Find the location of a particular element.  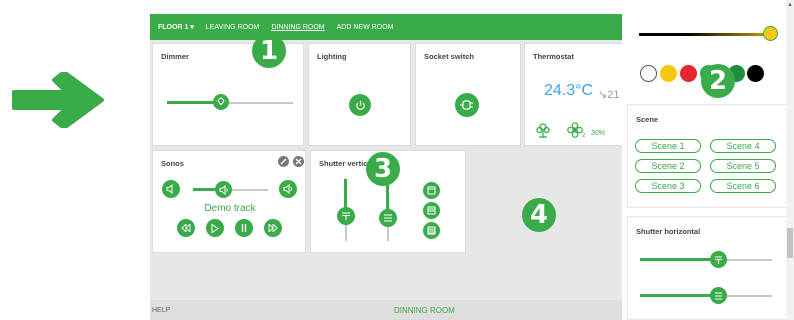

shutter-h1-handle is located at coordinates (718, 259).